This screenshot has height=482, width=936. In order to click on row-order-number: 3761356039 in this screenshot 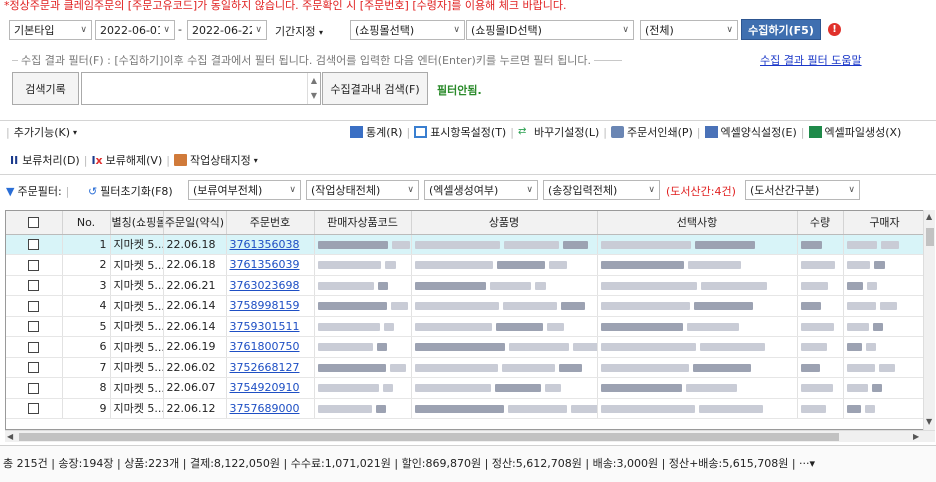, I will do `click(270, 265)`.